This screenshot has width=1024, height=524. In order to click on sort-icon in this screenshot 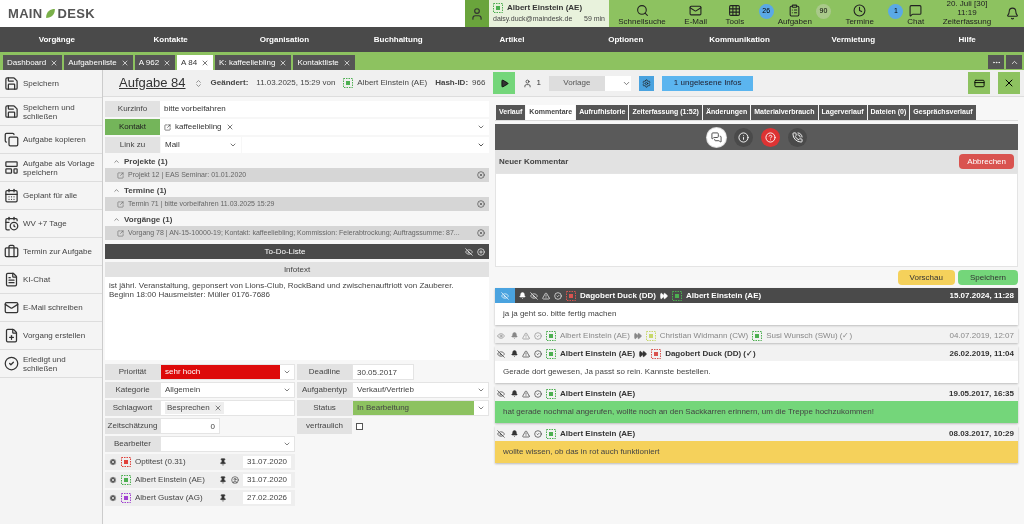, I will do `click(198, 83)`.